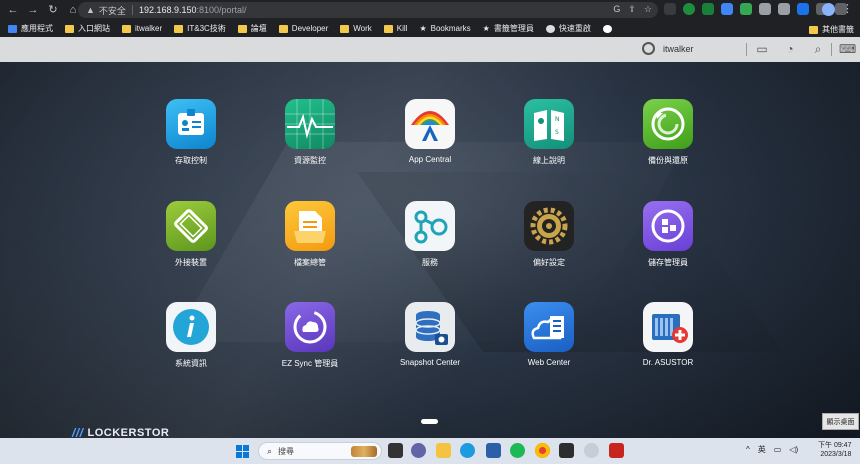 Image resolution: width=860 pixels, height=464 pixels. Describe the element at coordinates (616, 450) in the screenshot. I see `filezilla-icon` at that location.